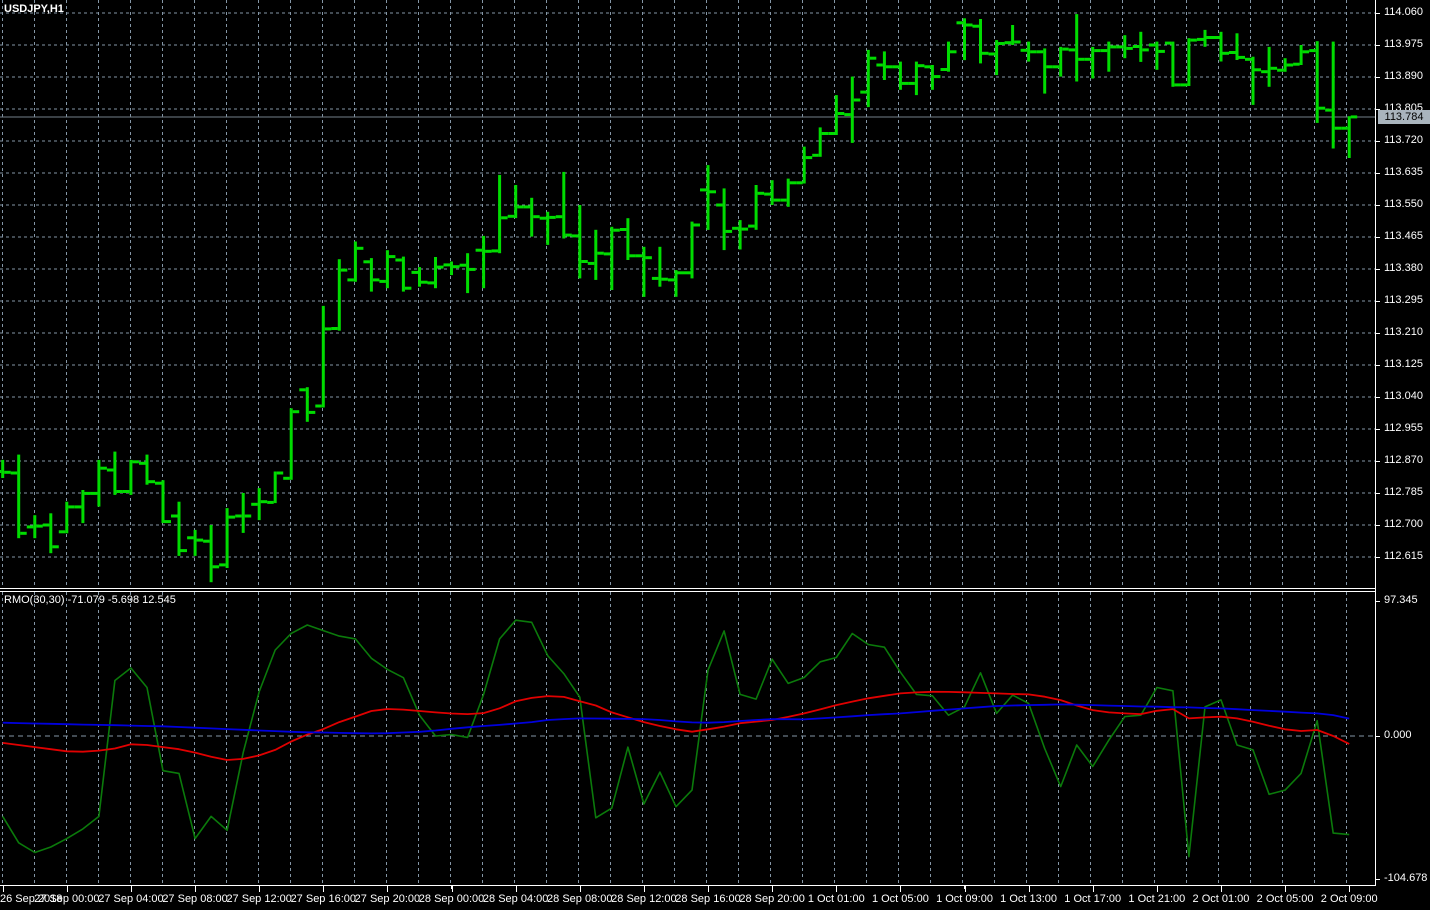 This screenshot has width=1430, height=910. I want to click on current-price-tag: 113.784, so click(1404, 116).